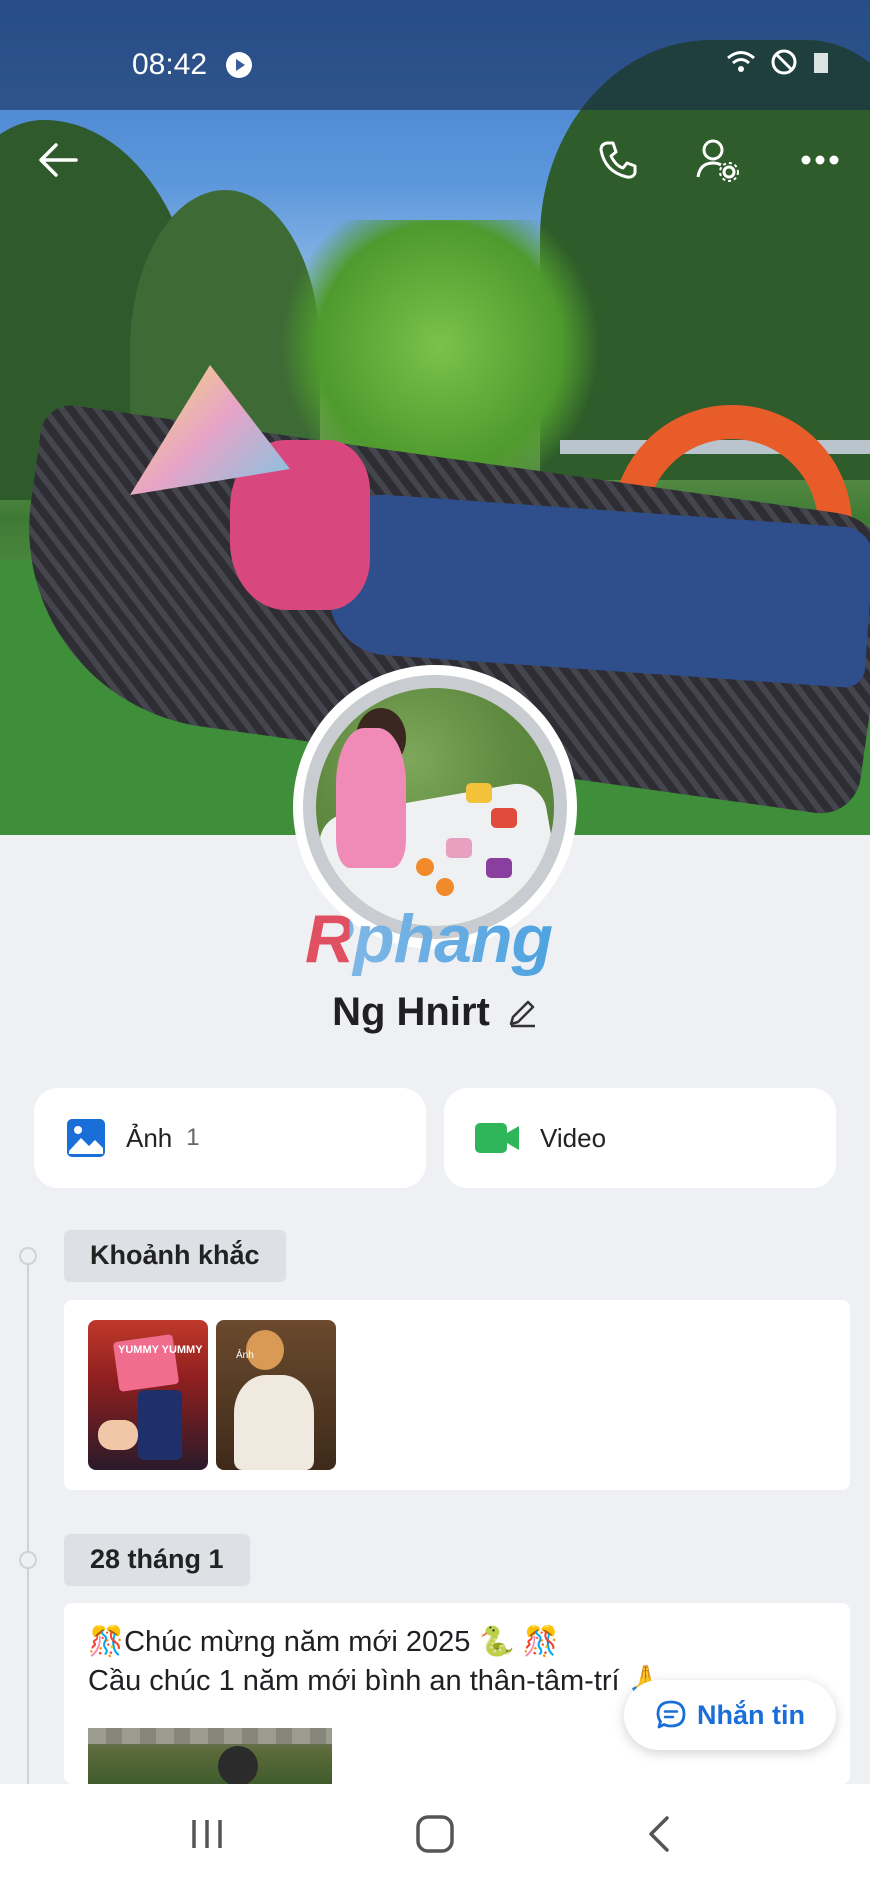  I want to click on photos-count: 1, so click(193, 1137).